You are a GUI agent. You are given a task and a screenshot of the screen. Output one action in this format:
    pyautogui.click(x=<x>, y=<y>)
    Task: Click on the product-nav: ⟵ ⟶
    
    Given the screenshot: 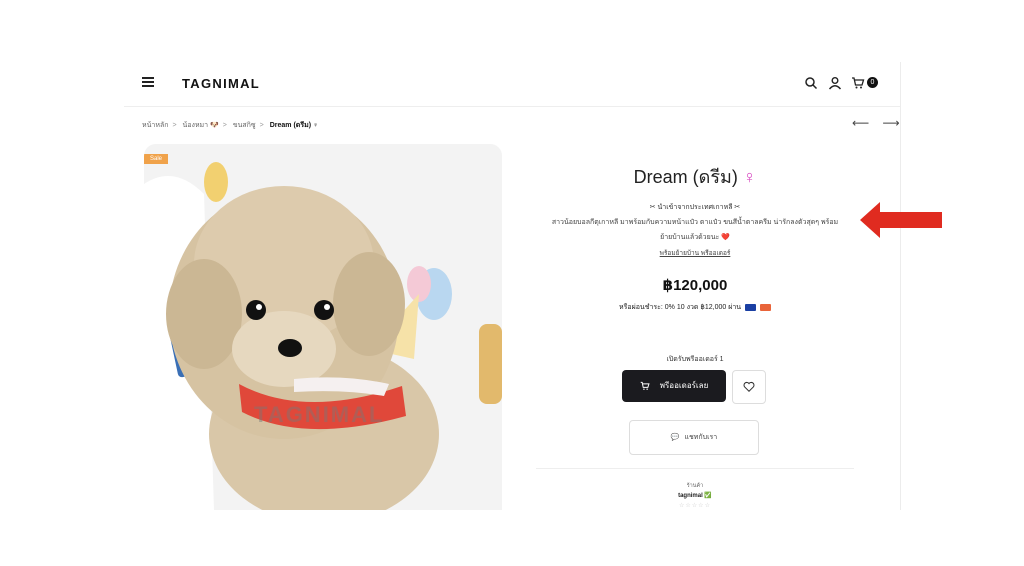 What is the action you would take?
    pyautogui.click(x=871, y=123)
    